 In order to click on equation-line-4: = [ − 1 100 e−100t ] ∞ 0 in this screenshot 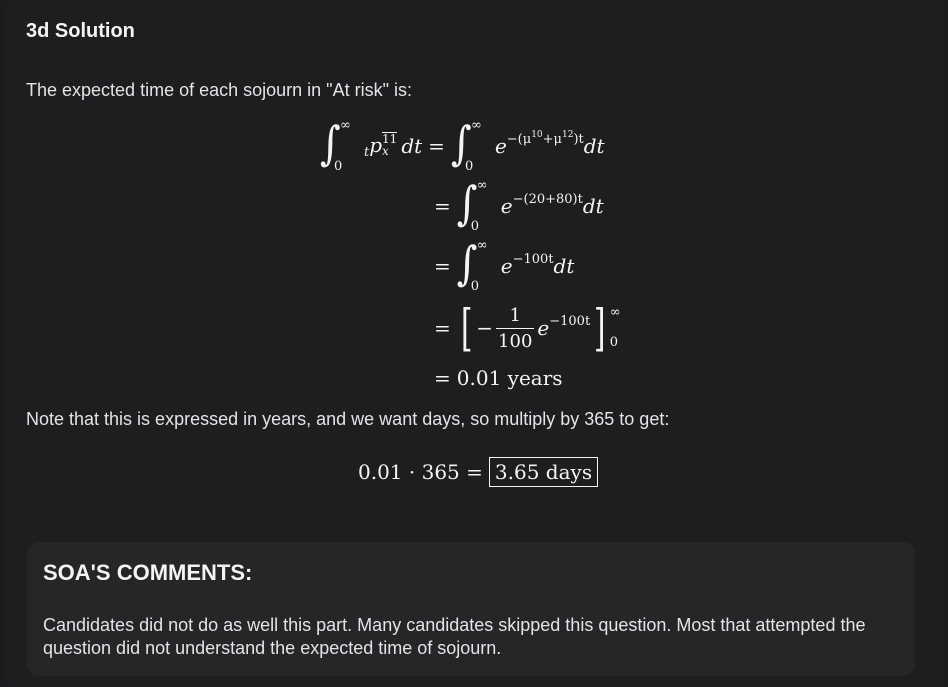, I will do `click(524, 328)`.